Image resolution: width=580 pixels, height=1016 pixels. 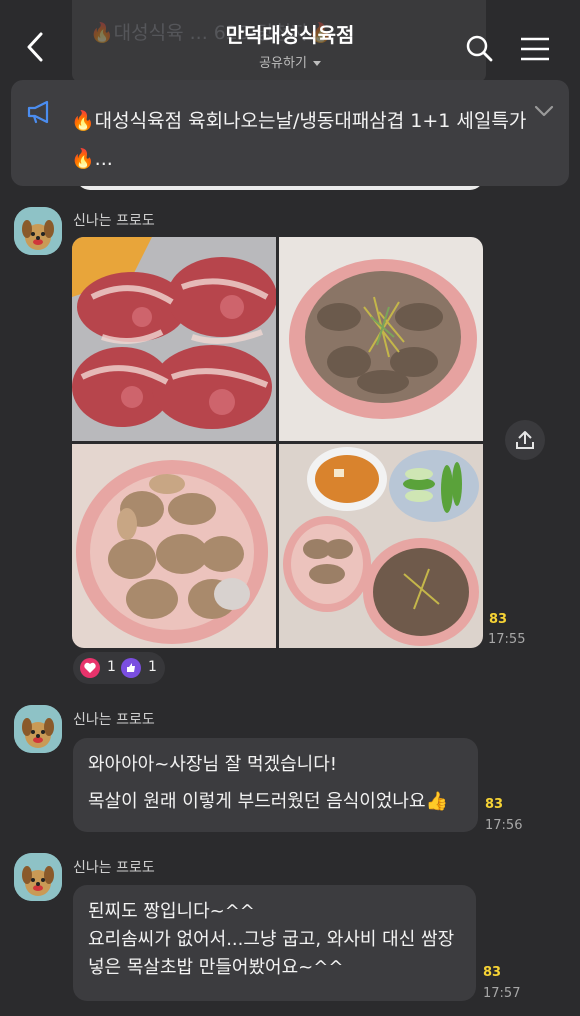 I want to click on share-icon, so click(x=525, y=440).